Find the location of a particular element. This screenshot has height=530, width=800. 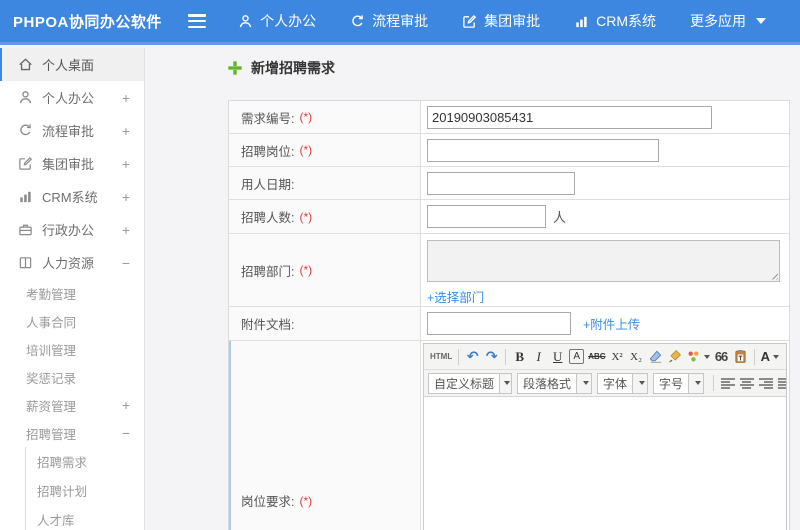

upload-attachment-link: +附件上传 is located at coordinates (611, 323).